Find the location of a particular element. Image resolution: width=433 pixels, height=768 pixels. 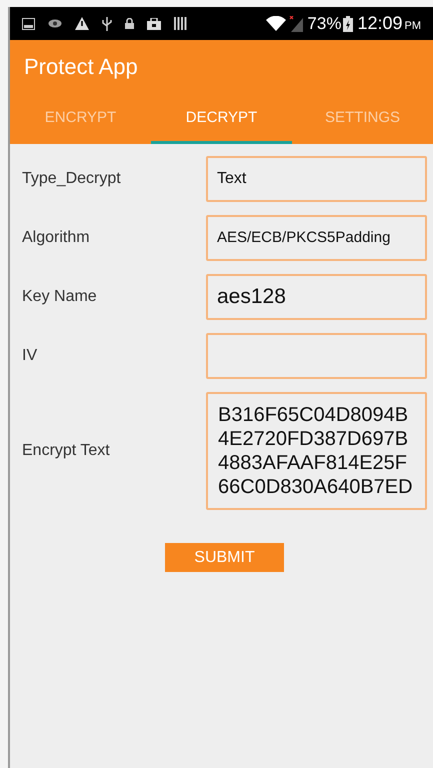

signal-icon is located at coordinates (296, 24).